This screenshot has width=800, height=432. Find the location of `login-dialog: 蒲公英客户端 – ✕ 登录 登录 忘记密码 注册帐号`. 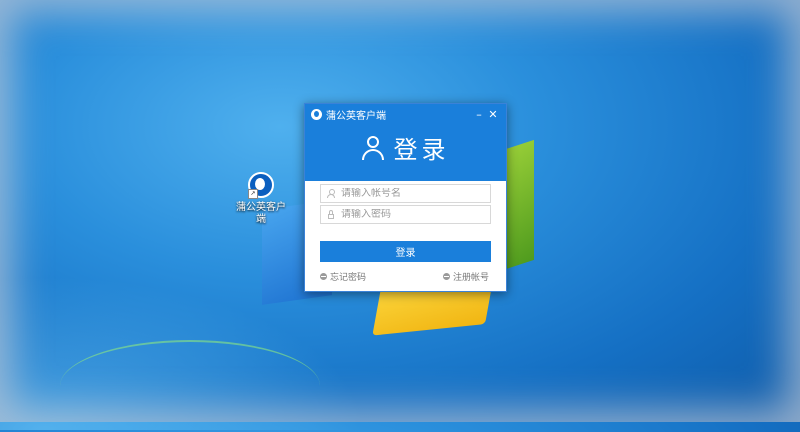

login-dialog: 蒲公英客户端 – ✕ 登录 登录 忘记密码 注册帐号 is located at coordinates (405, 197).